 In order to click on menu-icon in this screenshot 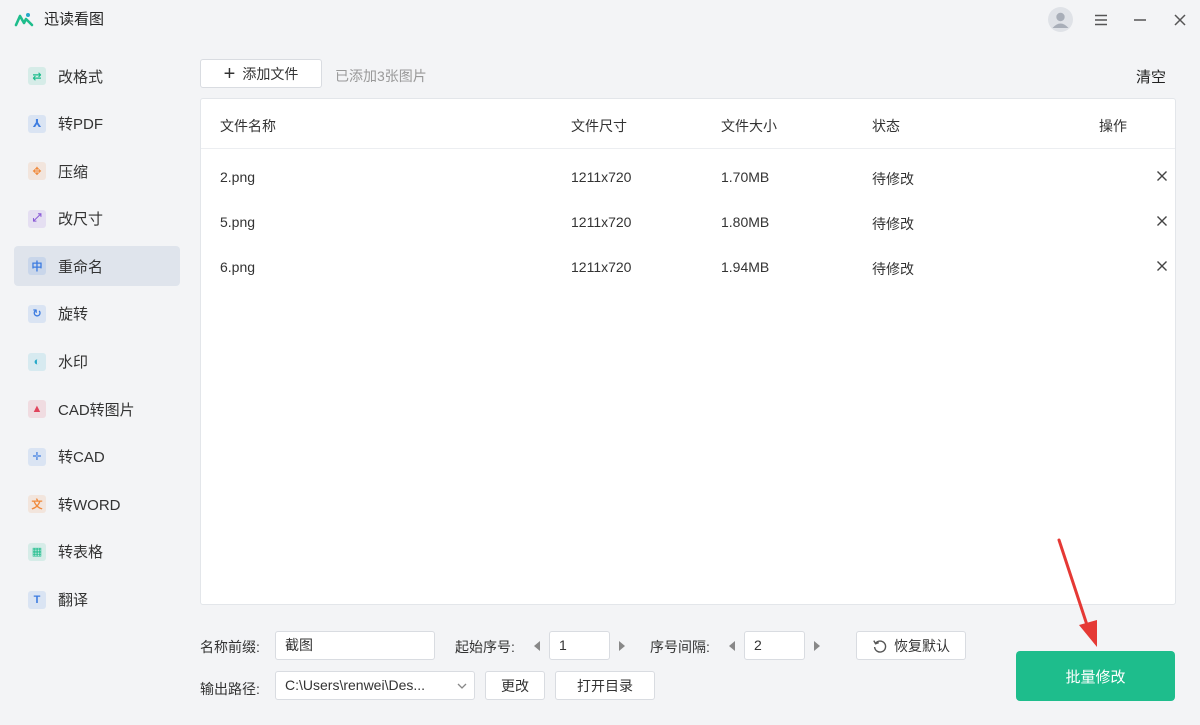, I will do `click(1101, 20)`.